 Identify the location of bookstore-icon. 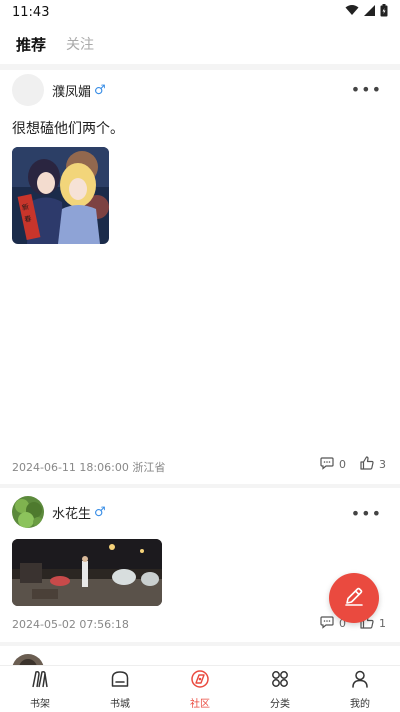
(120, 681).